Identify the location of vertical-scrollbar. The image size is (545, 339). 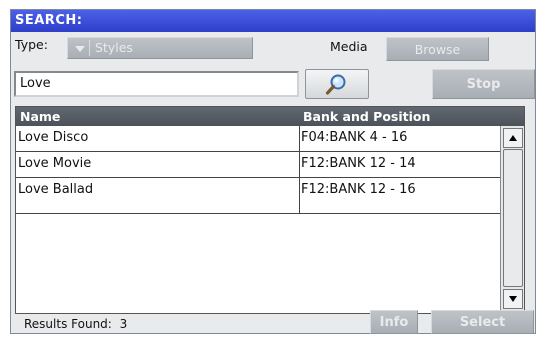
(512, 219).